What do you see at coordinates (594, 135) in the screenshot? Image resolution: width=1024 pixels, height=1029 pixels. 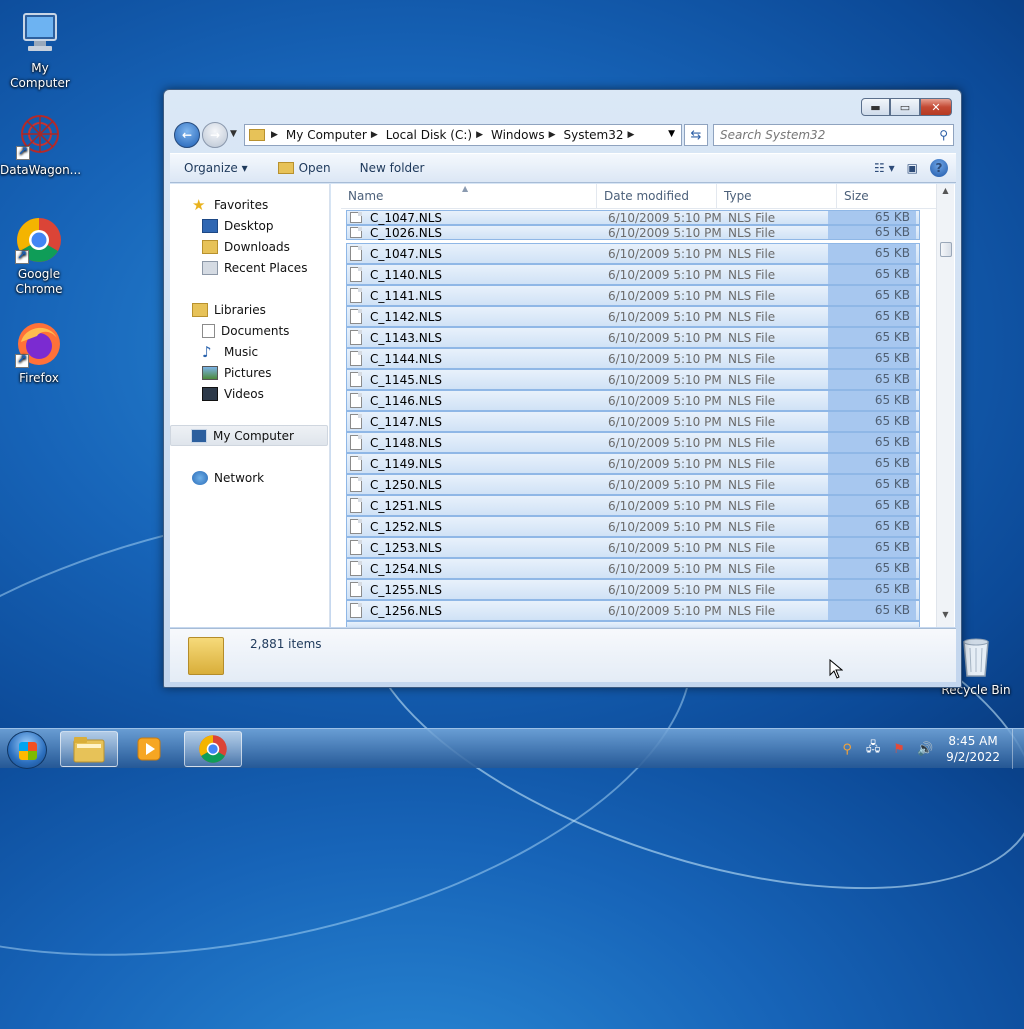 I see `breadcrumb-system32: System32` at bounding box center [594, 135].